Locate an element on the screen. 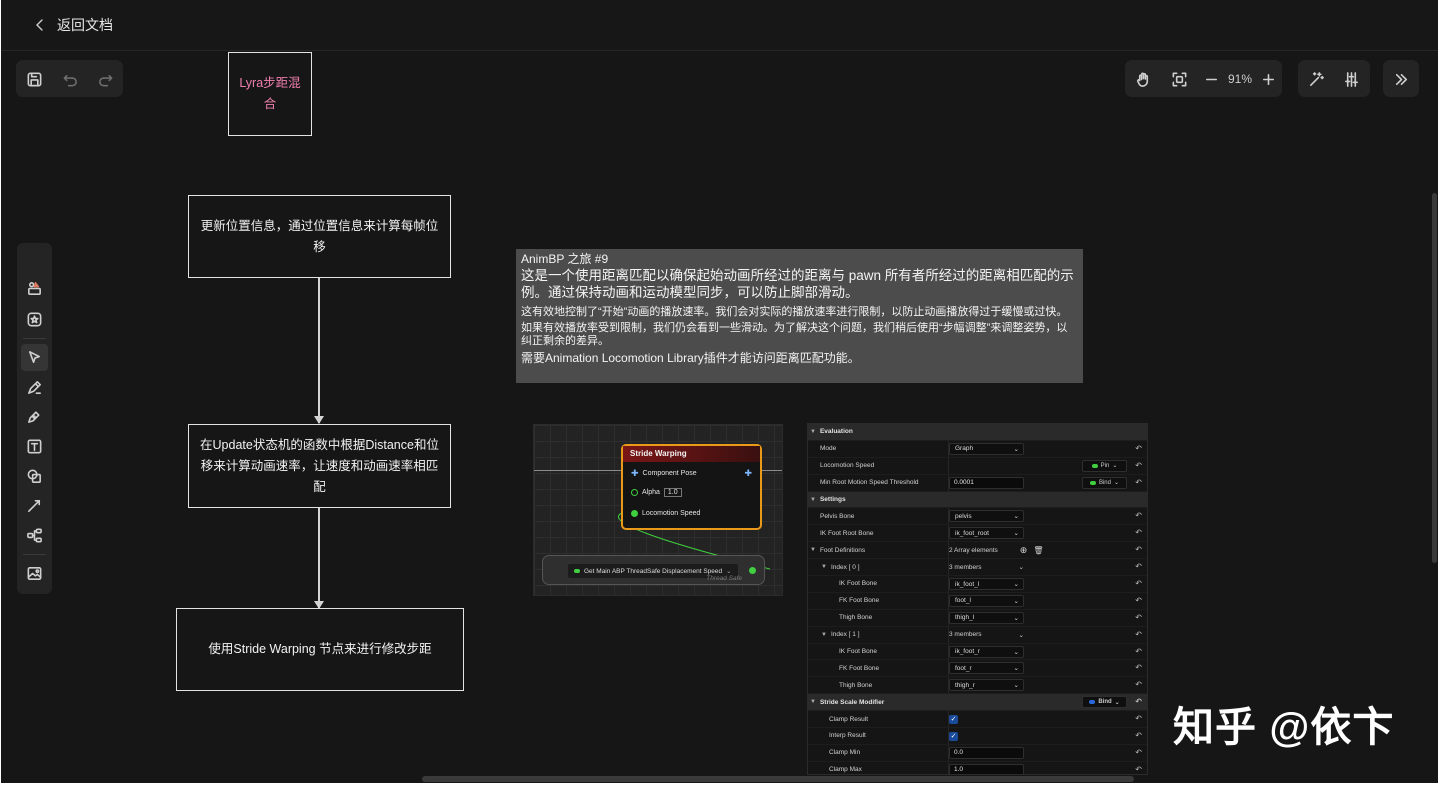 Image resolution: width=1440 pixels, height=785 pixels. text-box-icon is located at coordinates (34, 446).